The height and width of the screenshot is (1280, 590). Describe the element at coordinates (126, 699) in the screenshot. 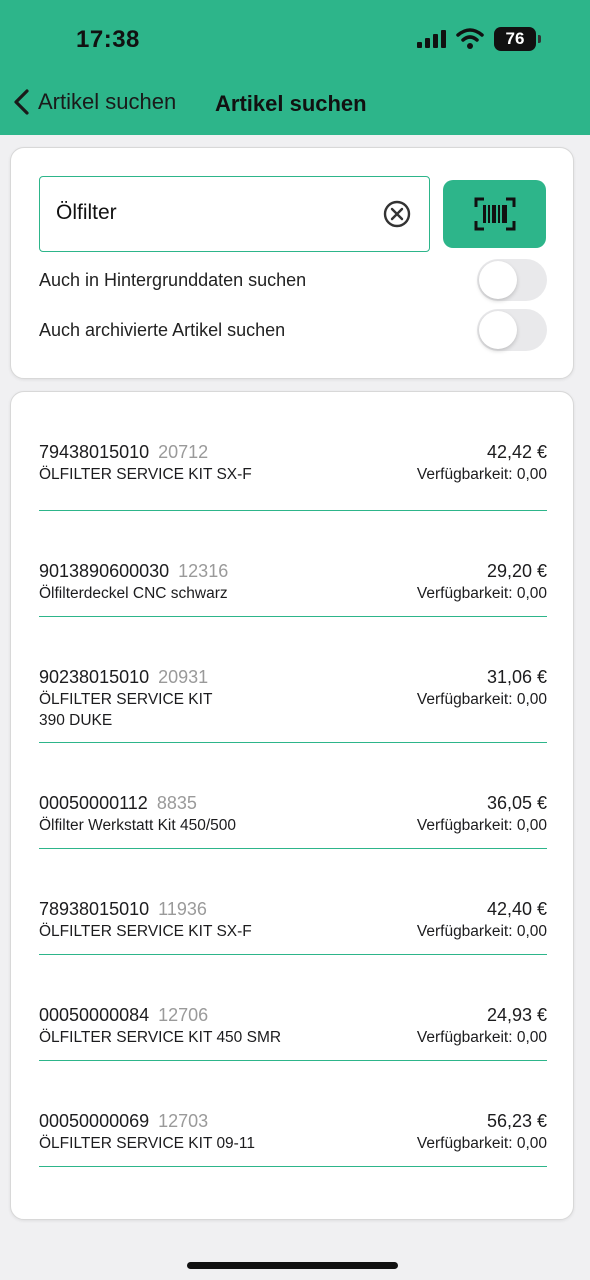

I see `article-name: ÖLFILTER SERVICE KIT` at that location.